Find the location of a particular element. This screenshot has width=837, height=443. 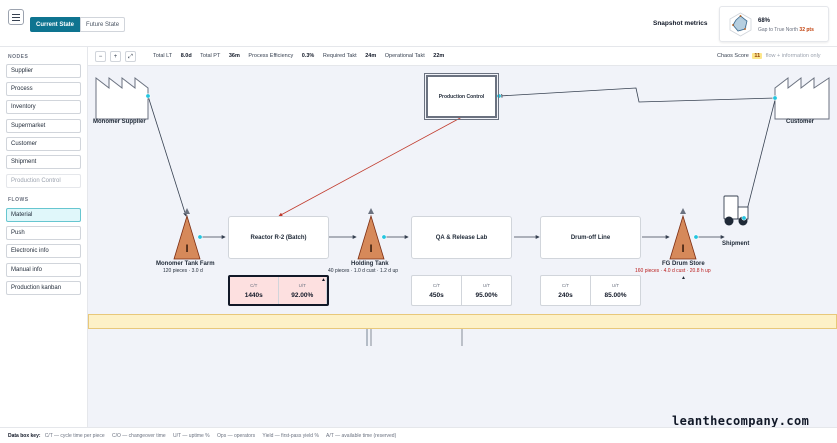

shipment-label: Shipment is located at coordinates (736, 244).